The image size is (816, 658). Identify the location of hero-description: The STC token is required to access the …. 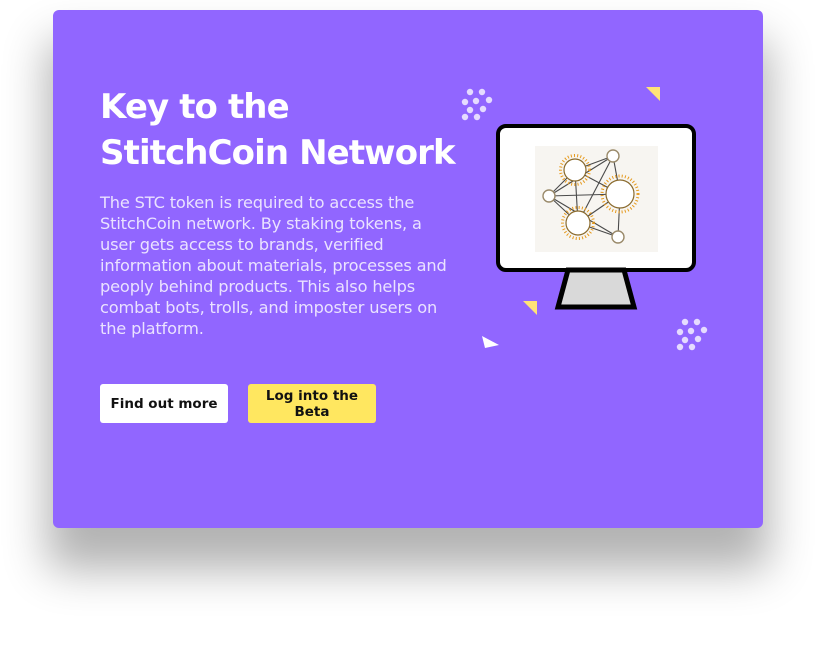
(273, 265).